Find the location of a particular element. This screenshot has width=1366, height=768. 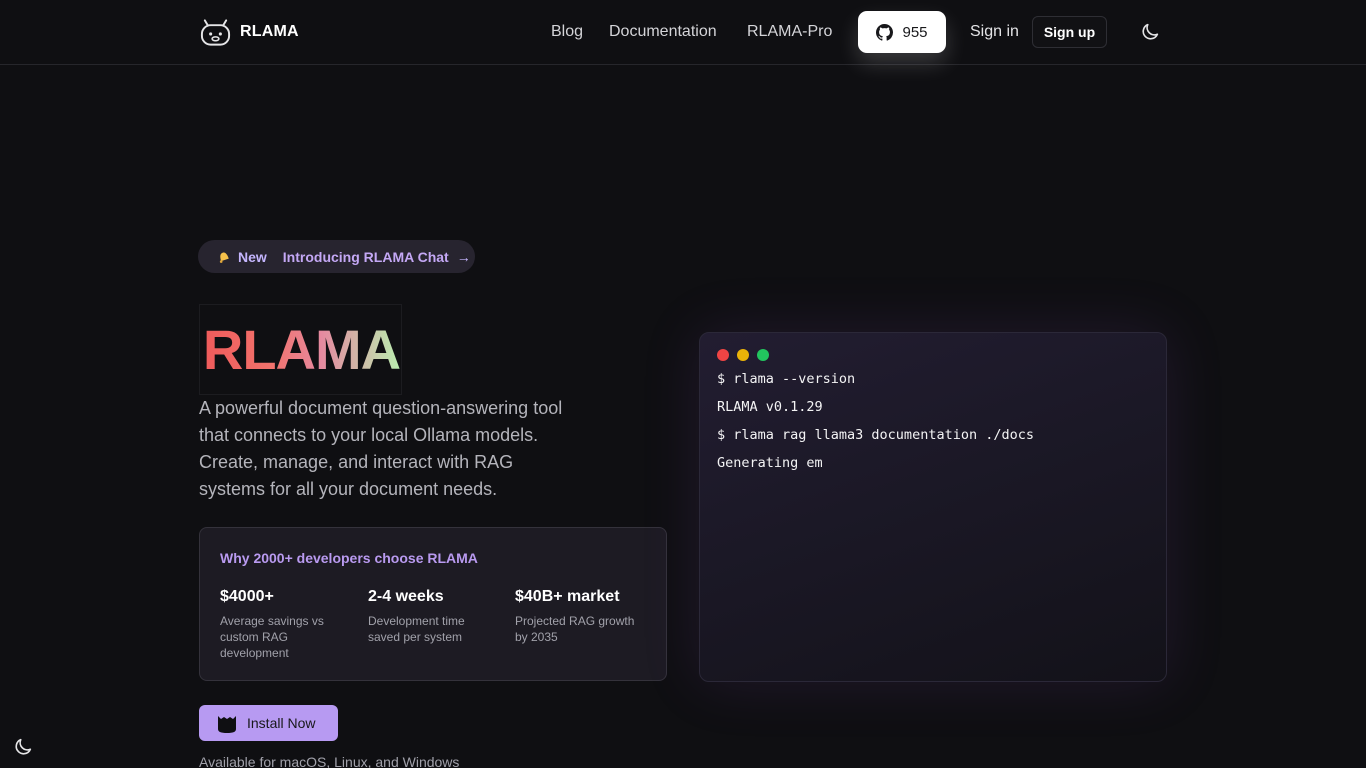

floating-moon-icon is located at coordinates (23, 747).